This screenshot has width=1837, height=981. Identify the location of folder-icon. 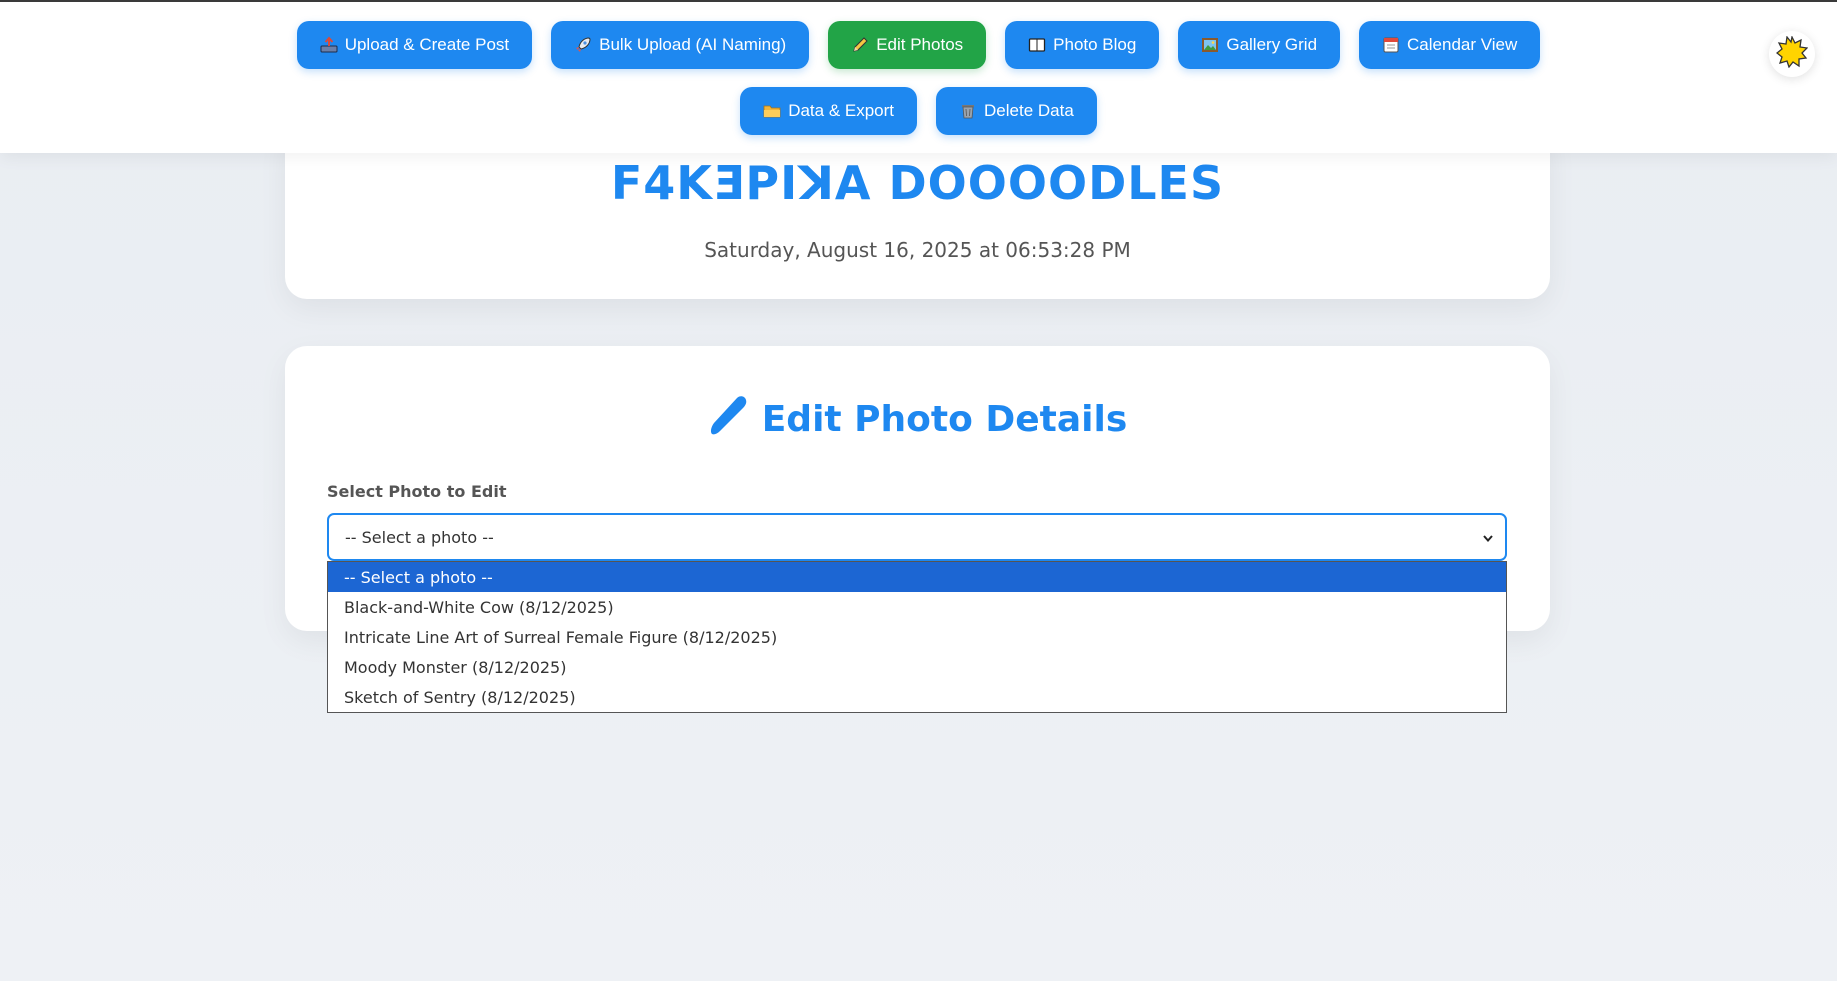
(772, 111).